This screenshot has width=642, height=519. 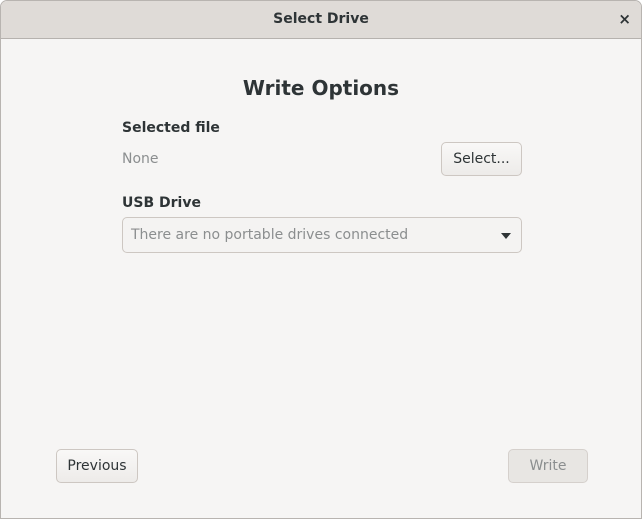 I want to click on chevron-down-icon, so click(x=506, y=236).